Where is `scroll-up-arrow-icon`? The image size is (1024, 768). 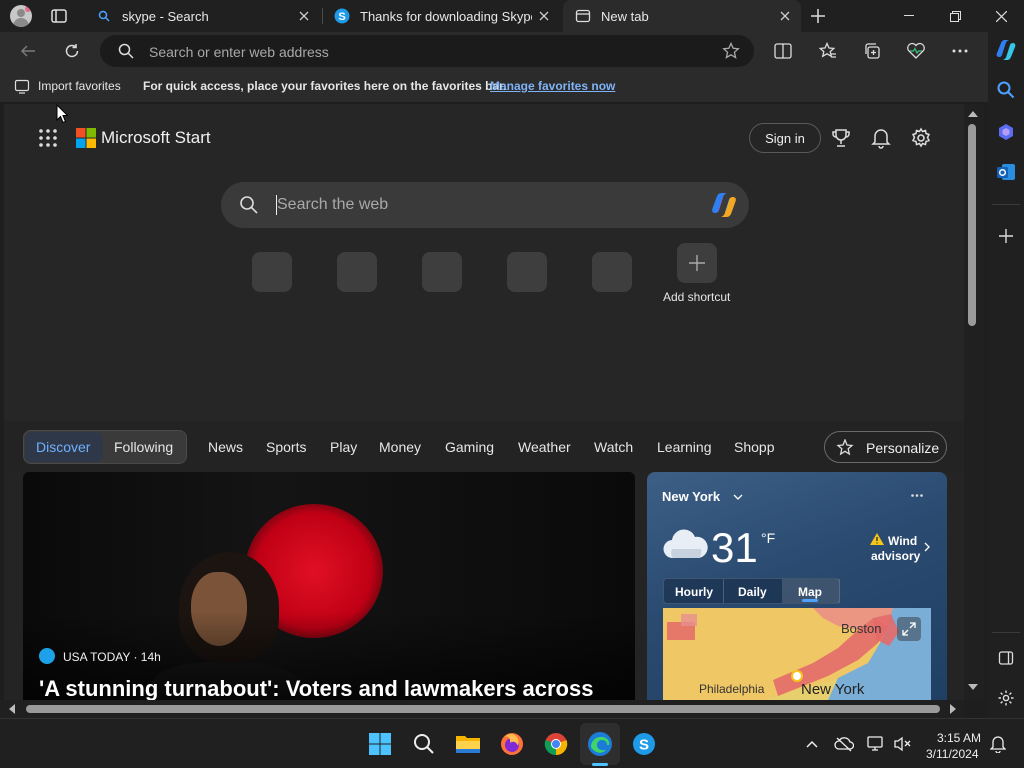
scroll-up-arrow-icon is located at coordinates (973, 113).